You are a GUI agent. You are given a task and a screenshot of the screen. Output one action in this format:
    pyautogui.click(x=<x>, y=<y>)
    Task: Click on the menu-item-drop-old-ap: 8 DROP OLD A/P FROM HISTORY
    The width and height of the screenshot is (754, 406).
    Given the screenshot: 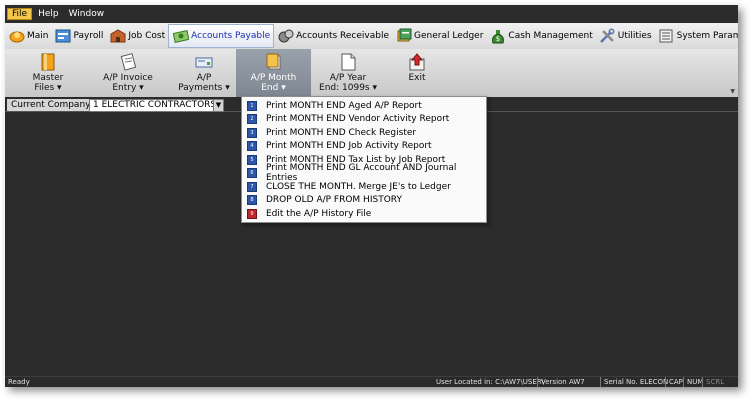 What is the action you would take?
    pyautogui.click(x=364, y=200)
    